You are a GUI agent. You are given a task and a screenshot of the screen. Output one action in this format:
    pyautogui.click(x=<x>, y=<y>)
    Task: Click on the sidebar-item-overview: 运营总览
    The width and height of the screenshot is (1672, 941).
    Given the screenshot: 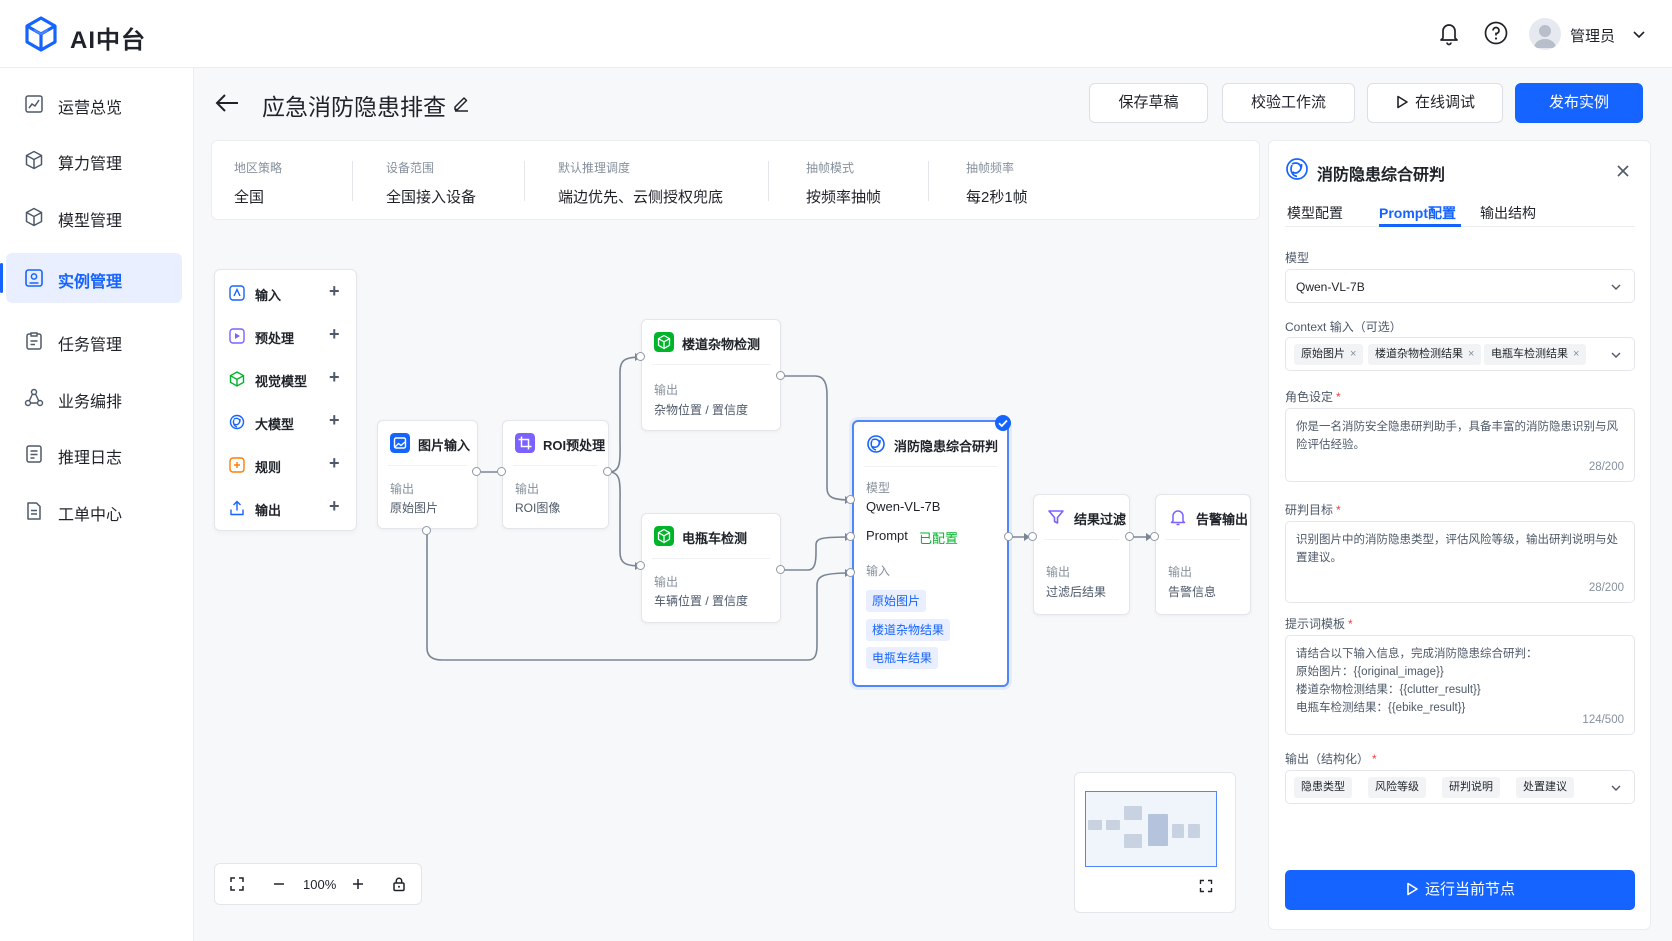 What is the action you would take?
    pyautogui.click(x=94, y=104)
    